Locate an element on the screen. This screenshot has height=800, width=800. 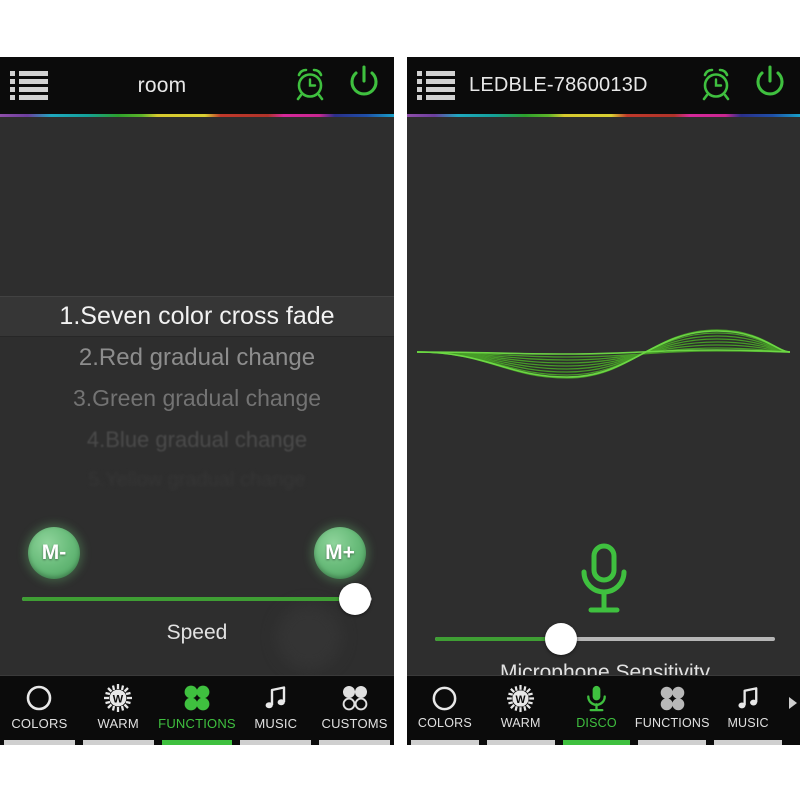
custom-dots-icon is located at coordinates (355, 698).